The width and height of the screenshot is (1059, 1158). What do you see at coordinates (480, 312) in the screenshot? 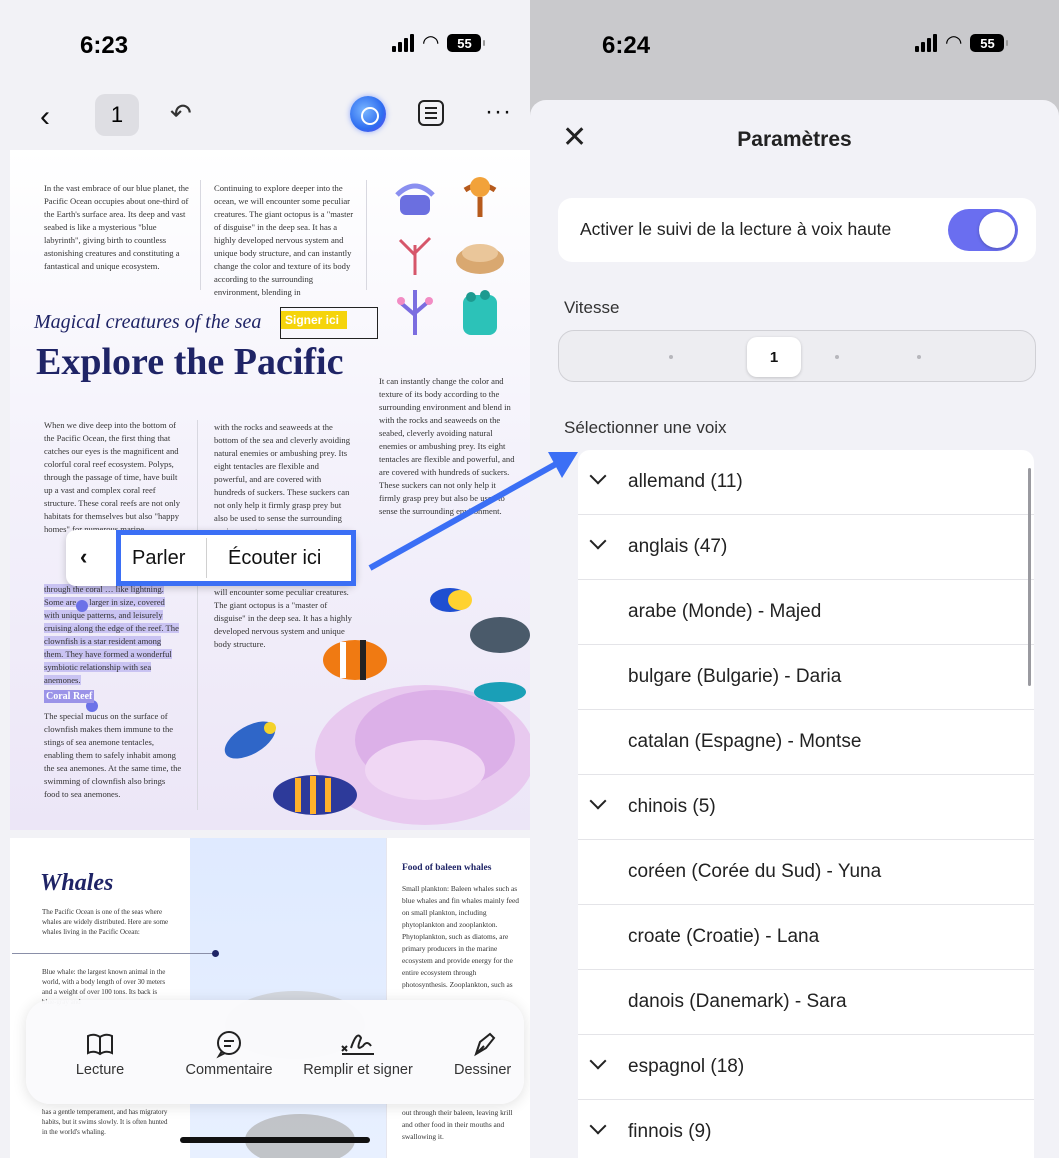
I see `coral-teal` at bounding box center [480, 312].